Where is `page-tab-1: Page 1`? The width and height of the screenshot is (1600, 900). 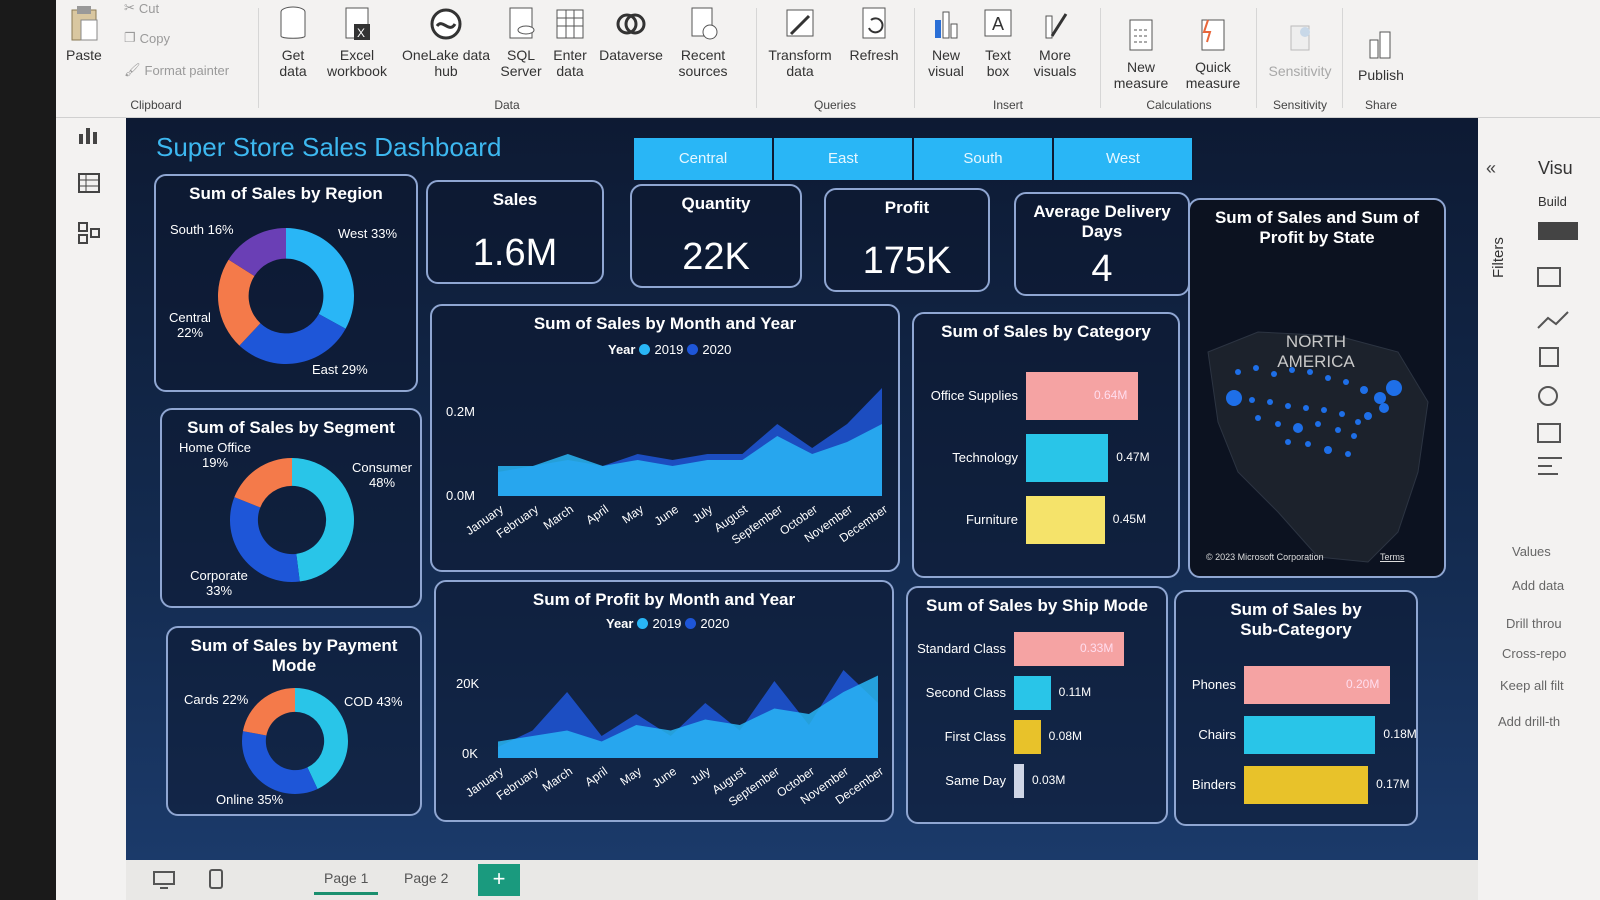 page-tab-1: Page 1 is located at coordinates (346, 882).